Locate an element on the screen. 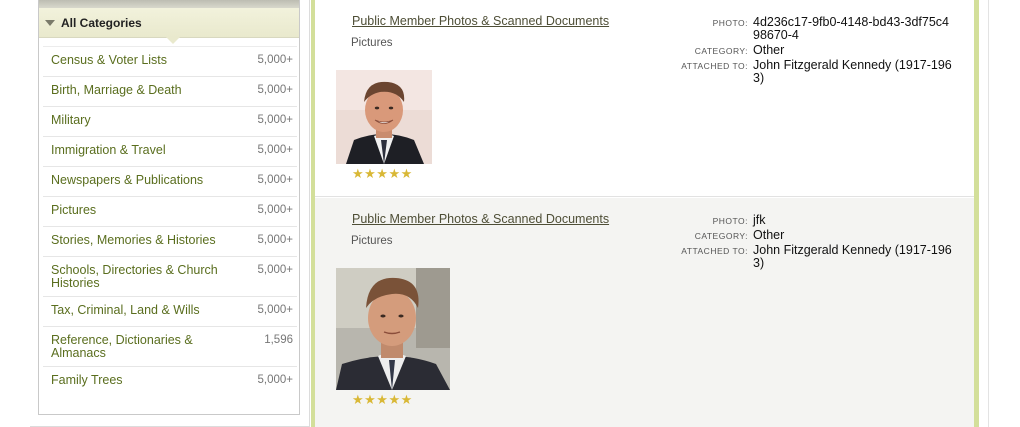 This screenshot has width=1020, height=427. category-label: Immigration & Travel is located at coordinates (108, 150).